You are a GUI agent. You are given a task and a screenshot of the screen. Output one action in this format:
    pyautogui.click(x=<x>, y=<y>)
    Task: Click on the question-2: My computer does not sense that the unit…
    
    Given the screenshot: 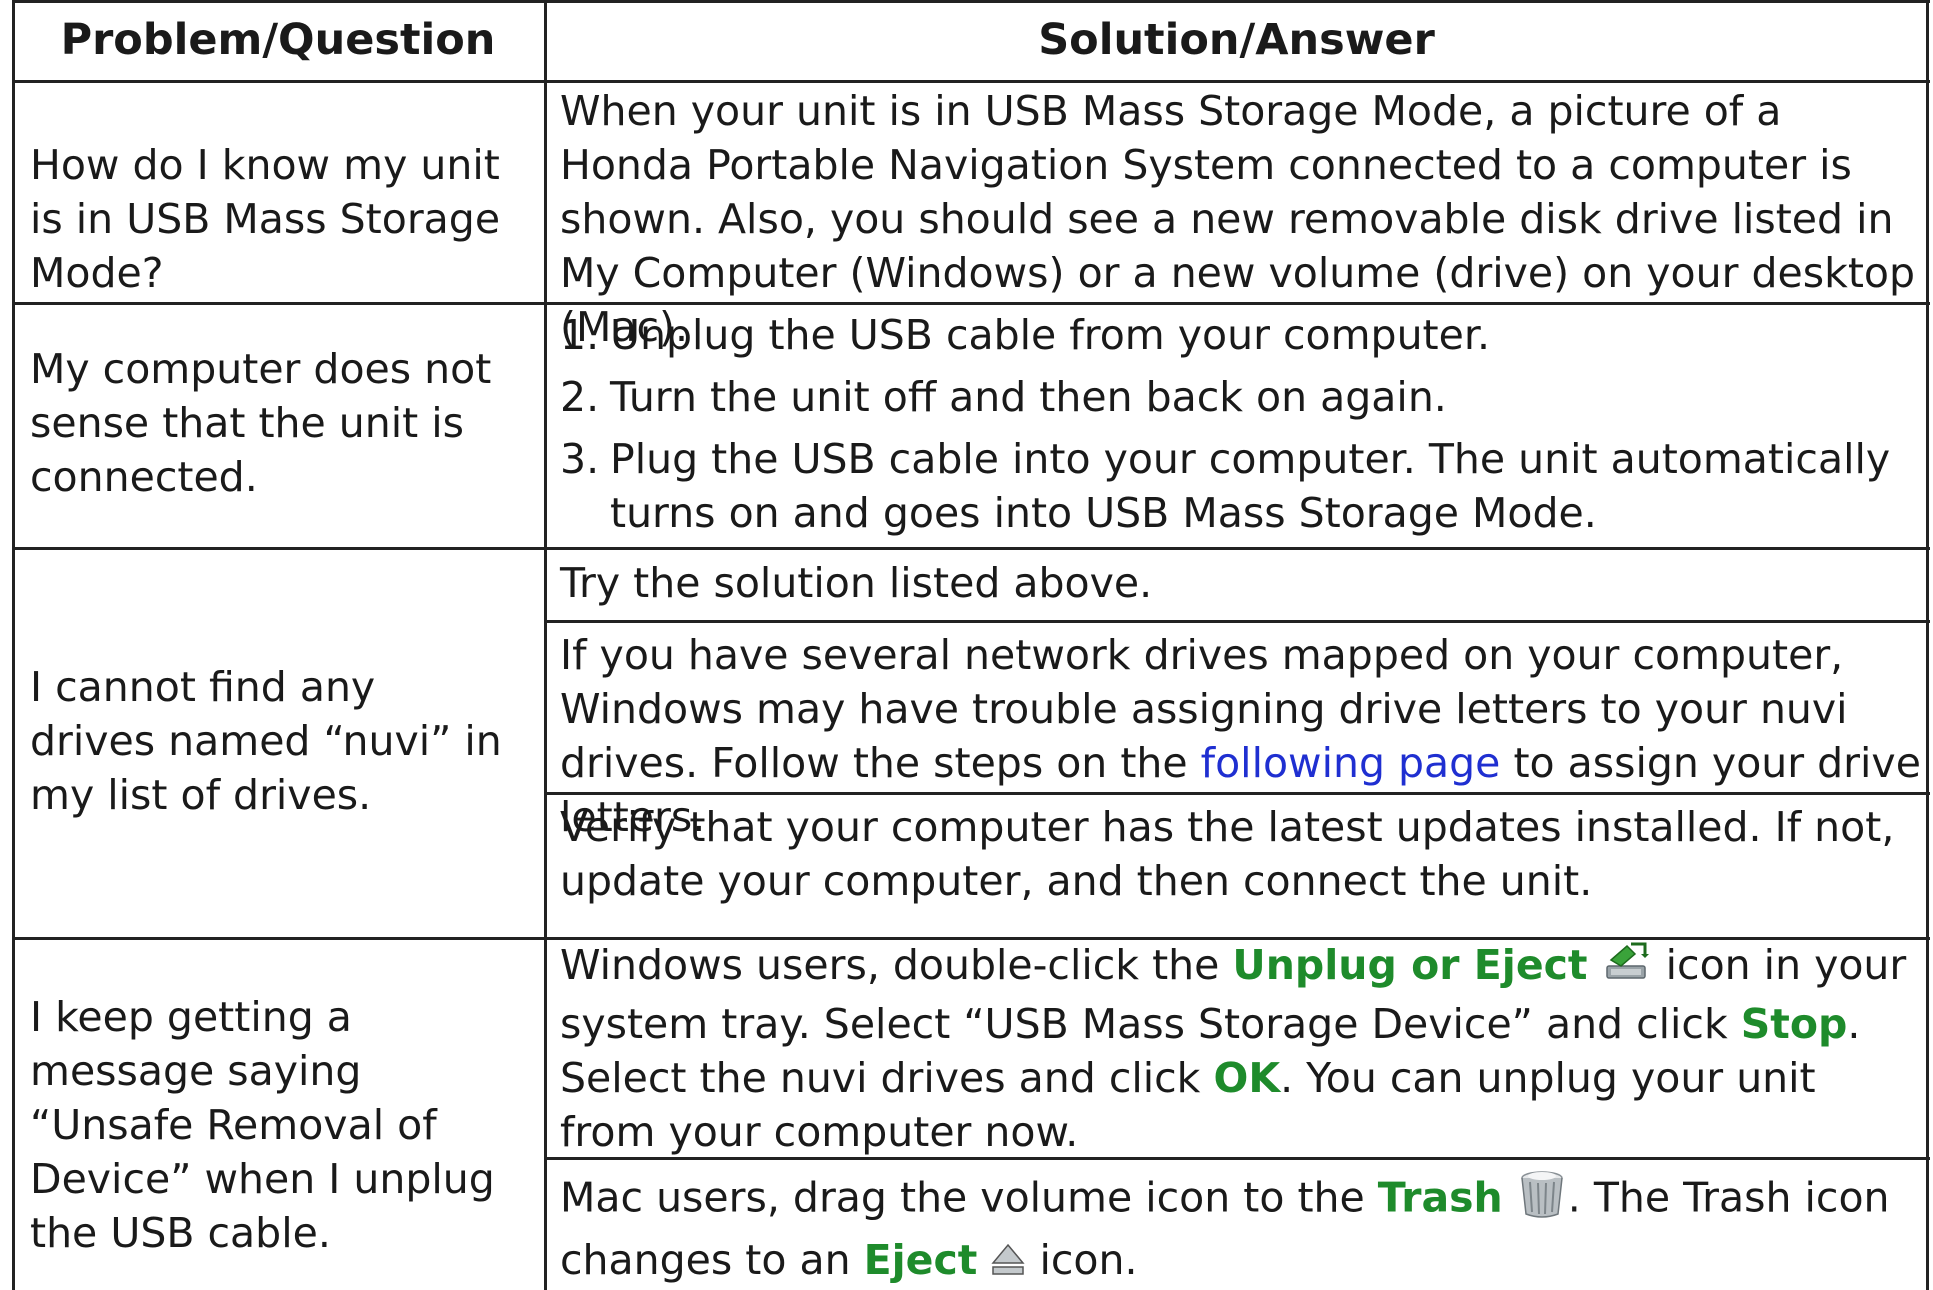 What is the action you would take?
    pyautogui.click(x=261, y=423)
    